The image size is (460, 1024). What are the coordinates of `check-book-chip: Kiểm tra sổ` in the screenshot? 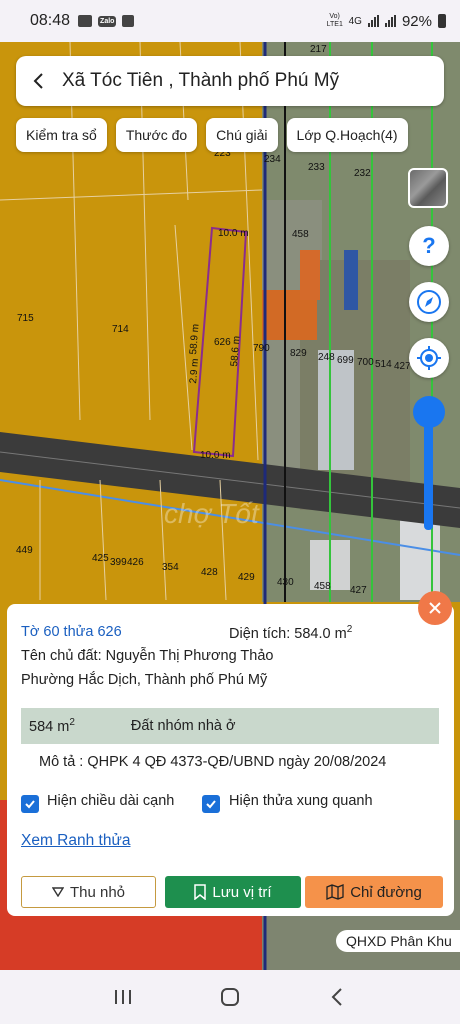 It's located at (61, 135).